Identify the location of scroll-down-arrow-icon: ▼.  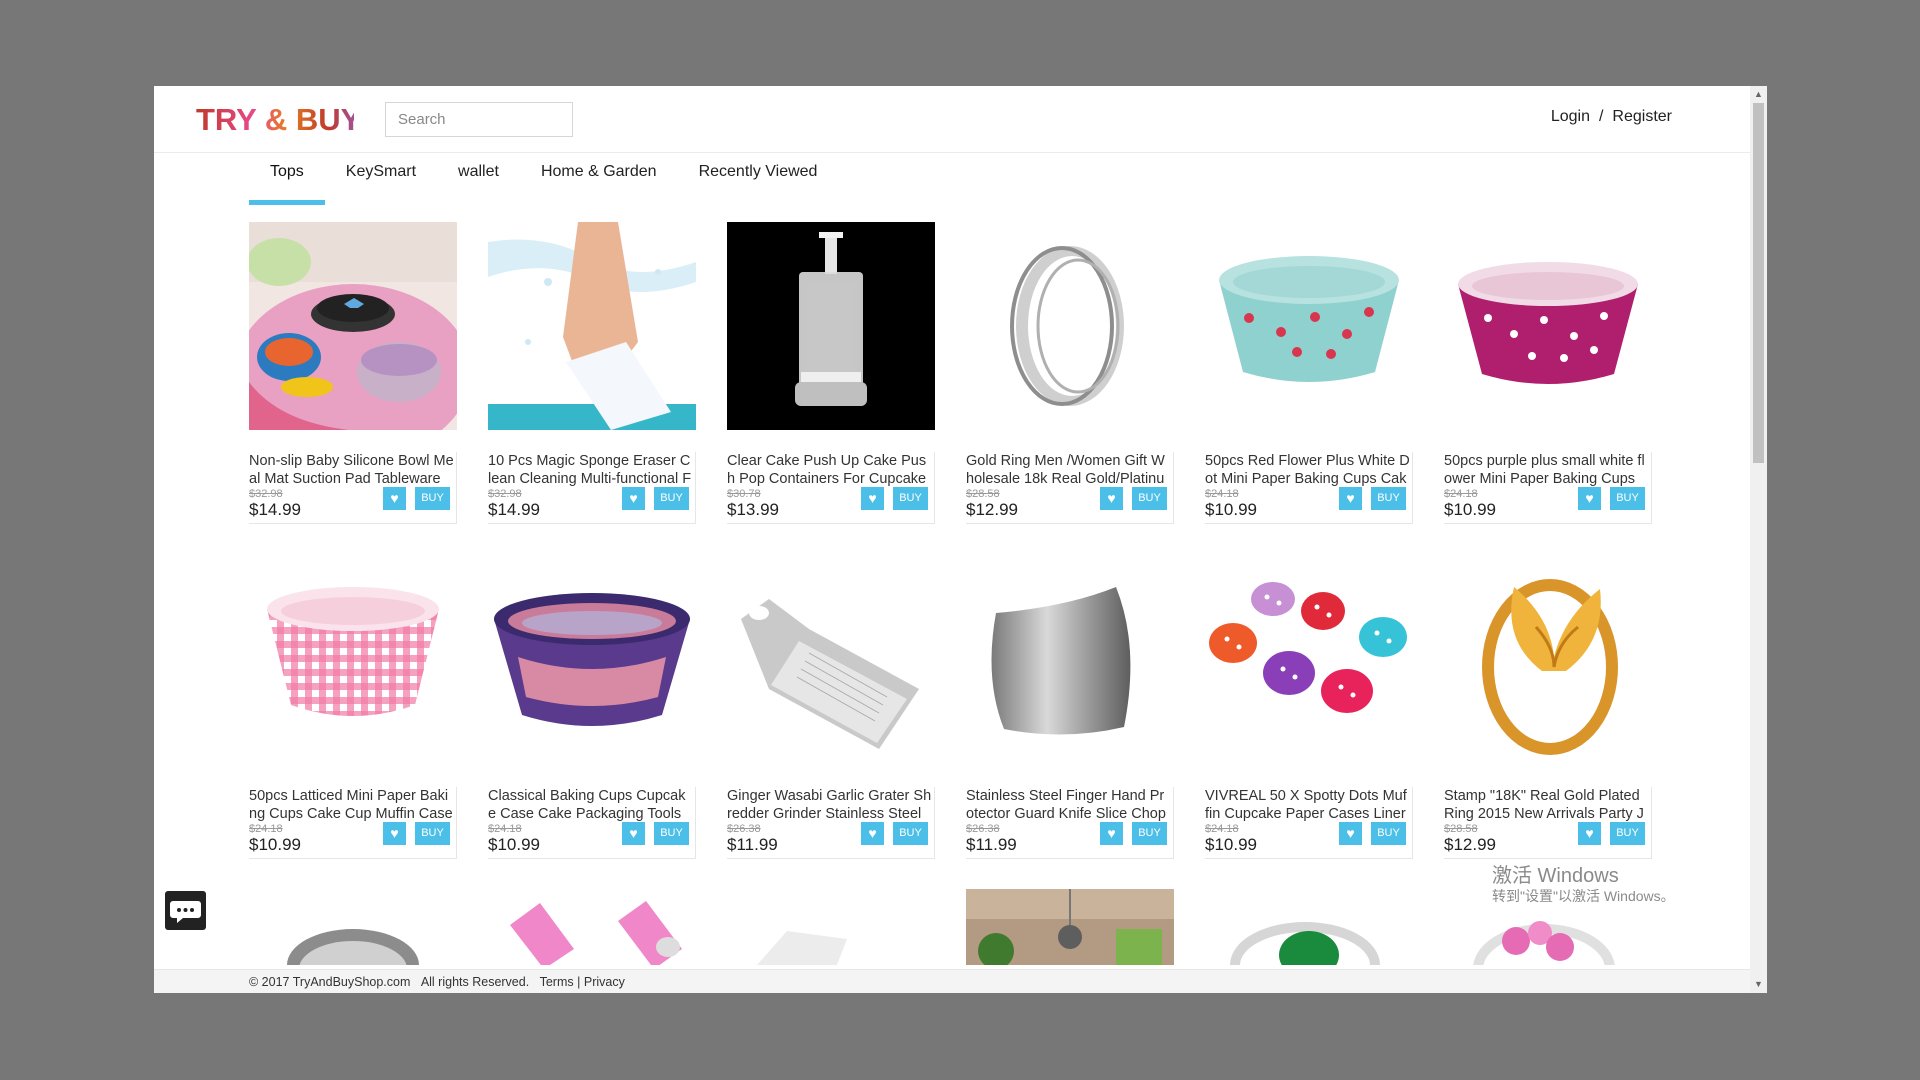
(1758, 984).